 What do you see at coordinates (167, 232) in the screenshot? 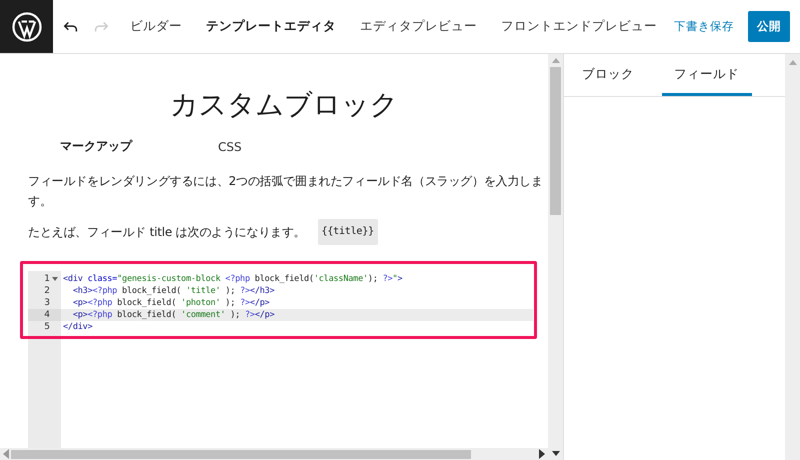
I see `example-text: たとえば、フィールド title は次のようになります。` at bounding box center [167, 232].